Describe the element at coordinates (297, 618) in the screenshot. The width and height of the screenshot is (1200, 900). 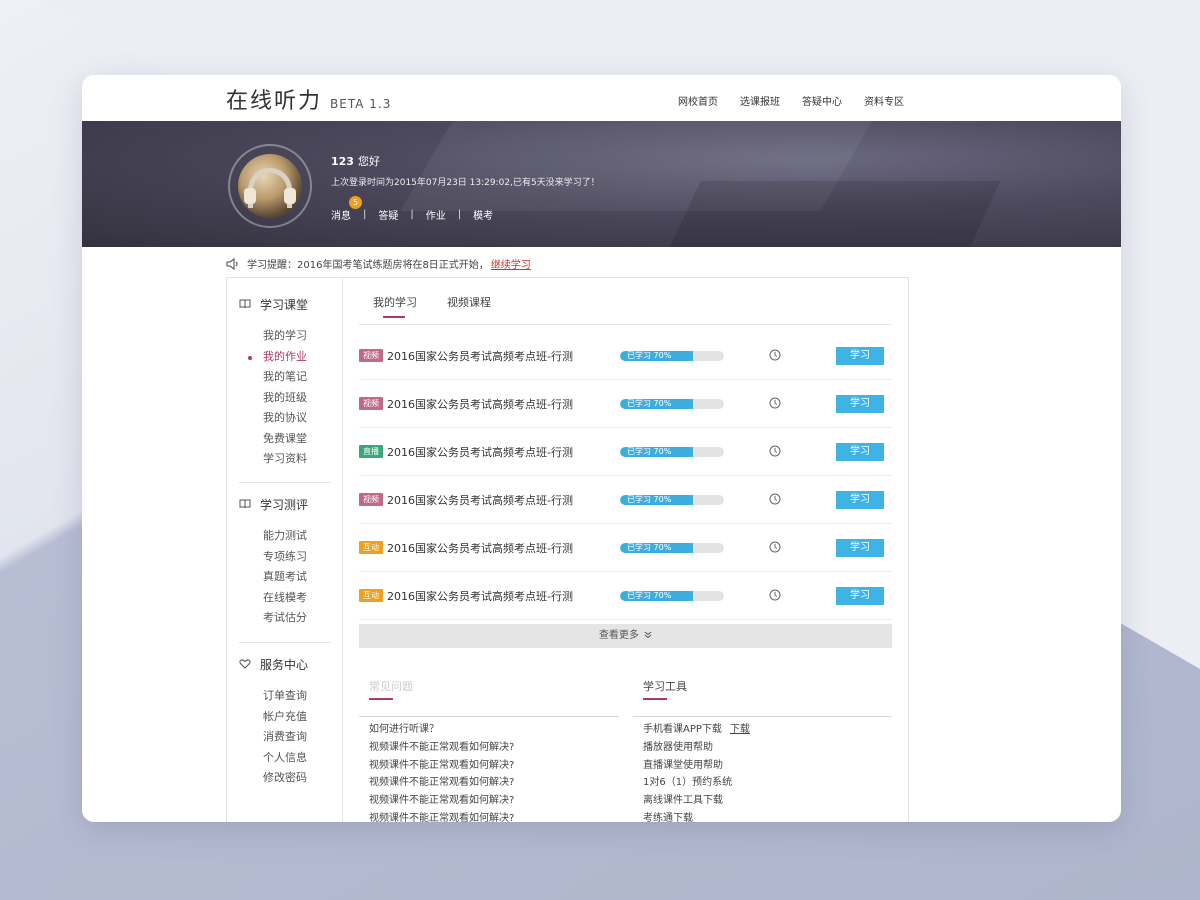
I see `sidebar-item-score-estimate: 考试估分` at that location.